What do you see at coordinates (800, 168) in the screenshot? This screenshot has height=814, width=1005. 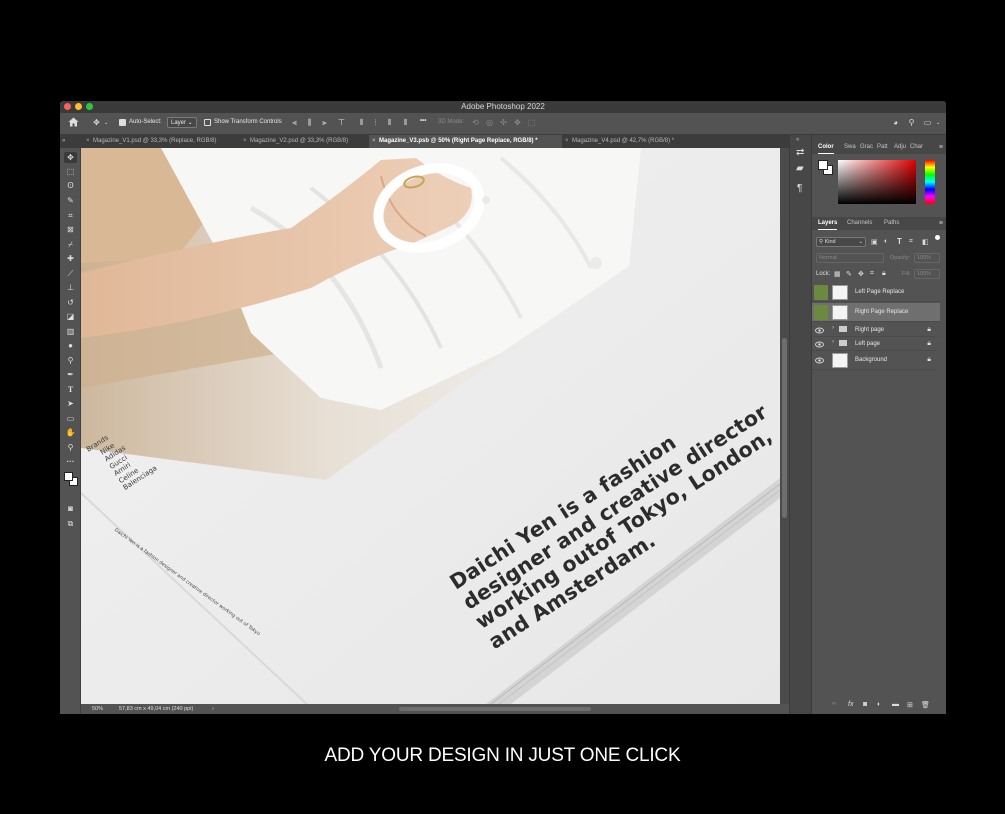 I see `comments-panel-icon: ▰` at bounding box center [800, 168].